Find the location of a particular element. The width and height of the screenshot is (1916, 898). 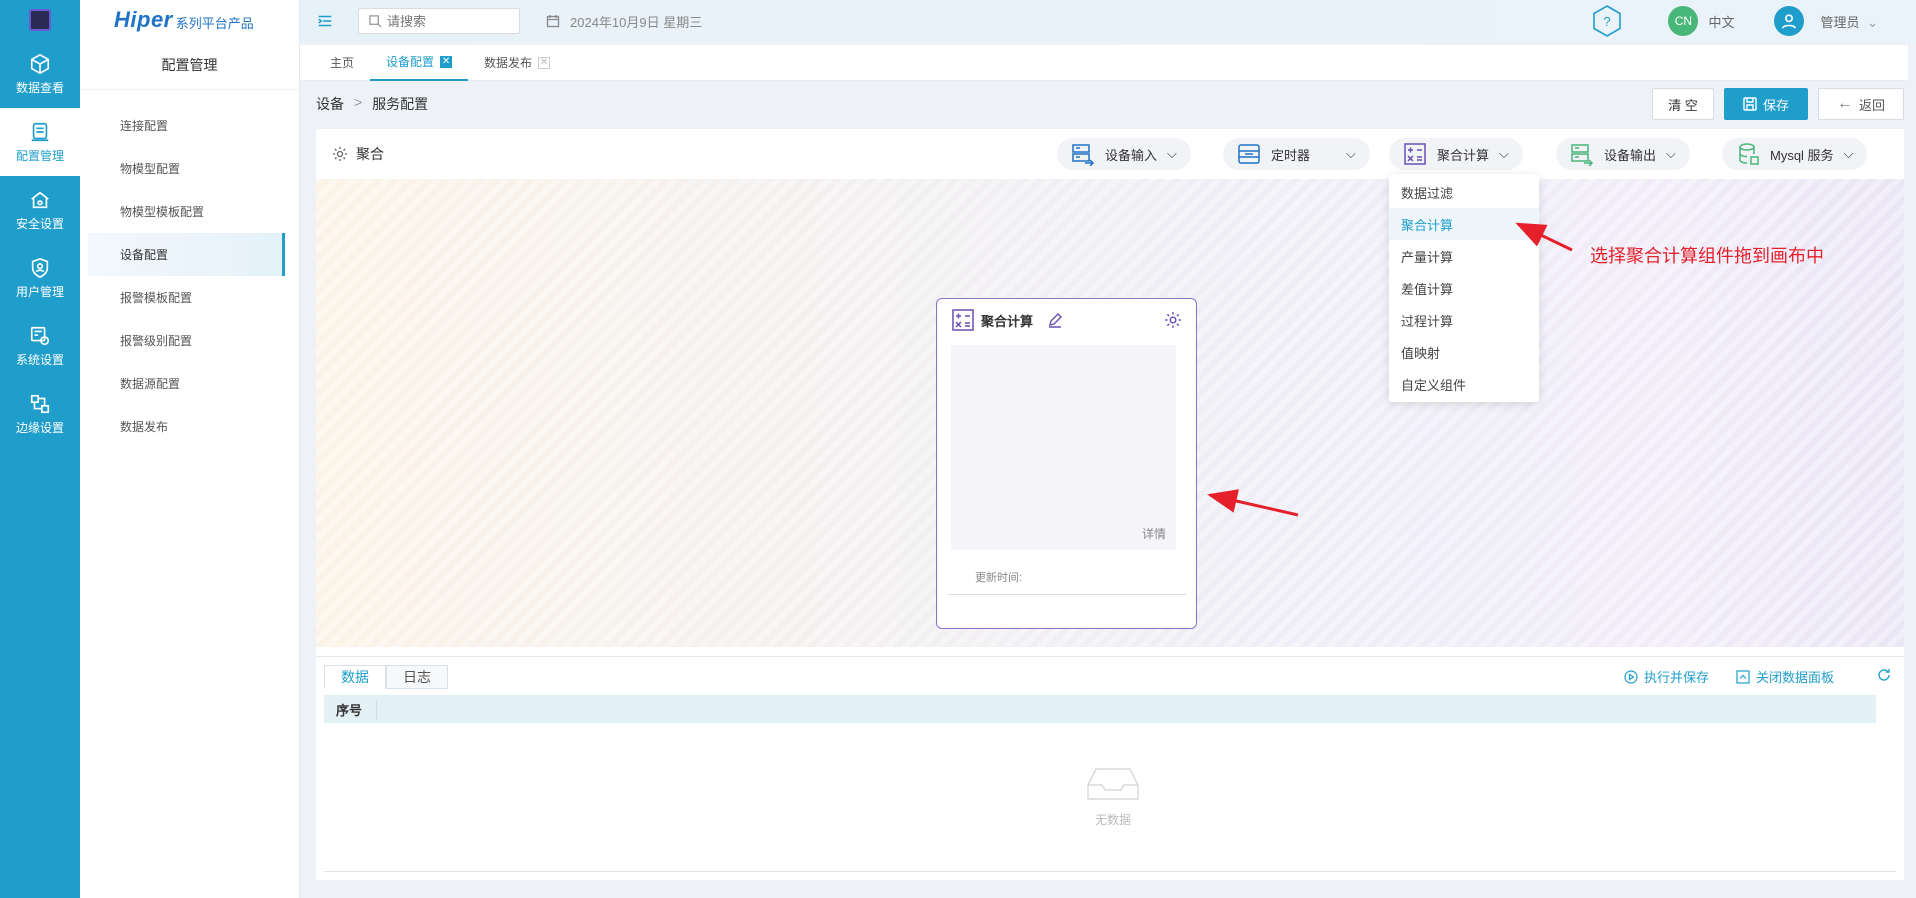

calc-icon is located at coordinates (1415, 154).